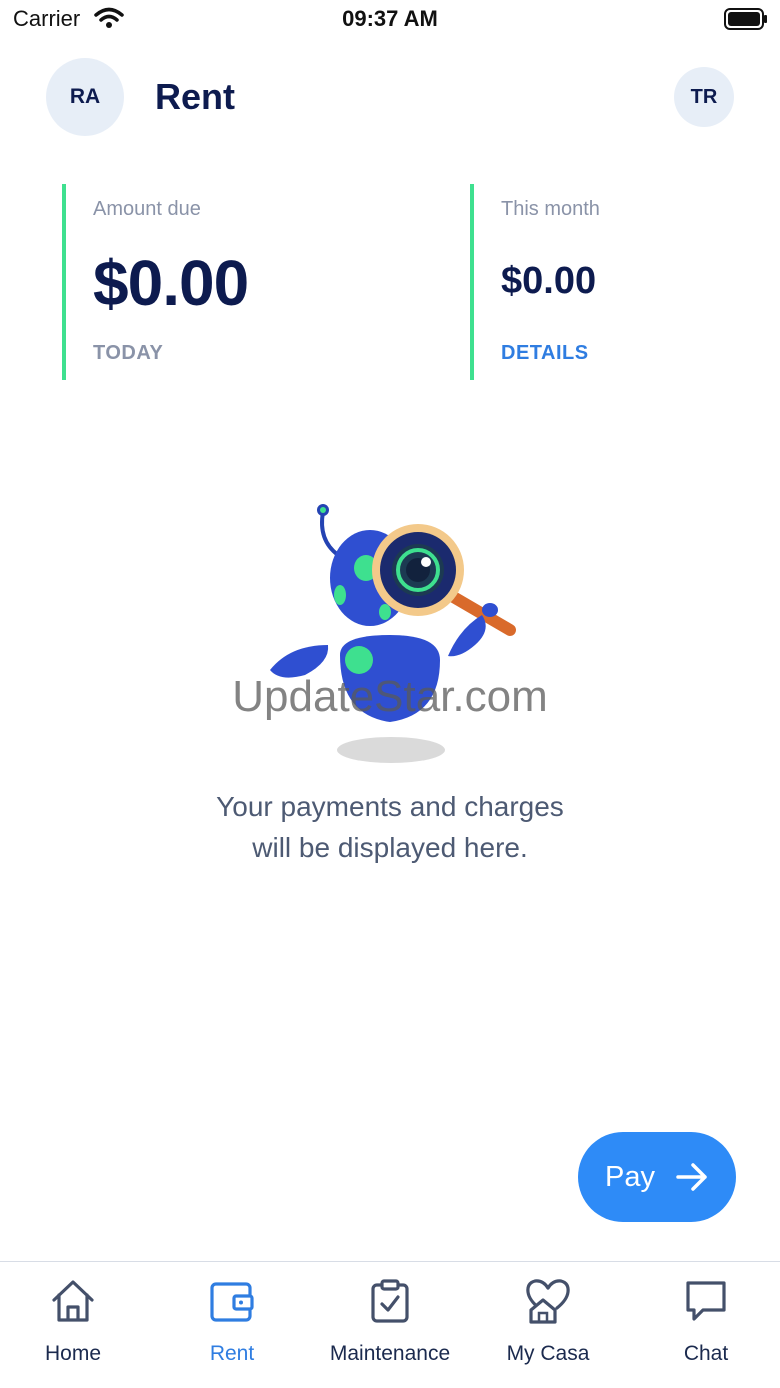 Image resolution: width=780 pixels, height=1388 pixels. What do you see at coordinates (612, 282) in the screenshot?
I see `this-month-card: This month $0.00 DETAILS` at bounding box center [612, 282].